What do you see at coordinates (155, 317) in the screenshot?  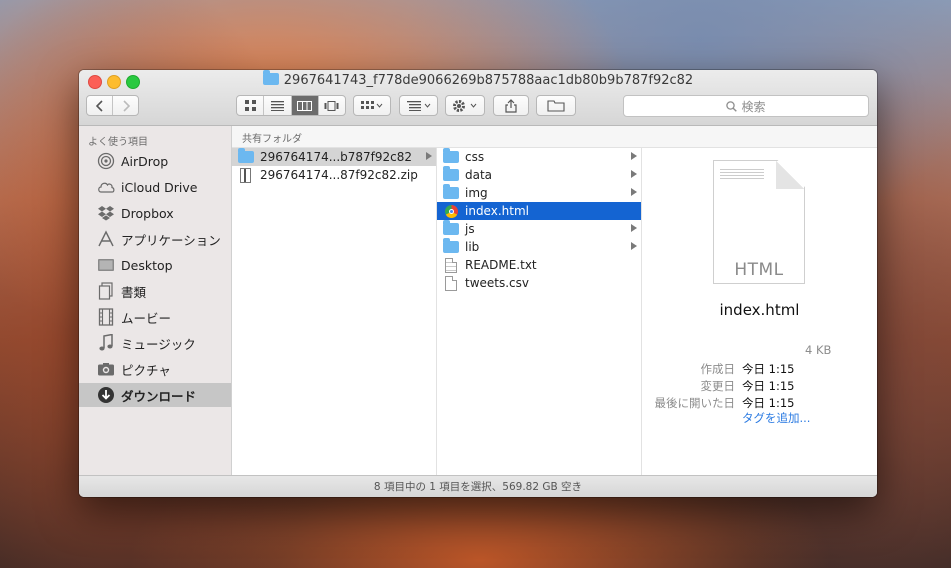 I see `sidebar-item-movies: ムービー` at bounding box center [155, 317].